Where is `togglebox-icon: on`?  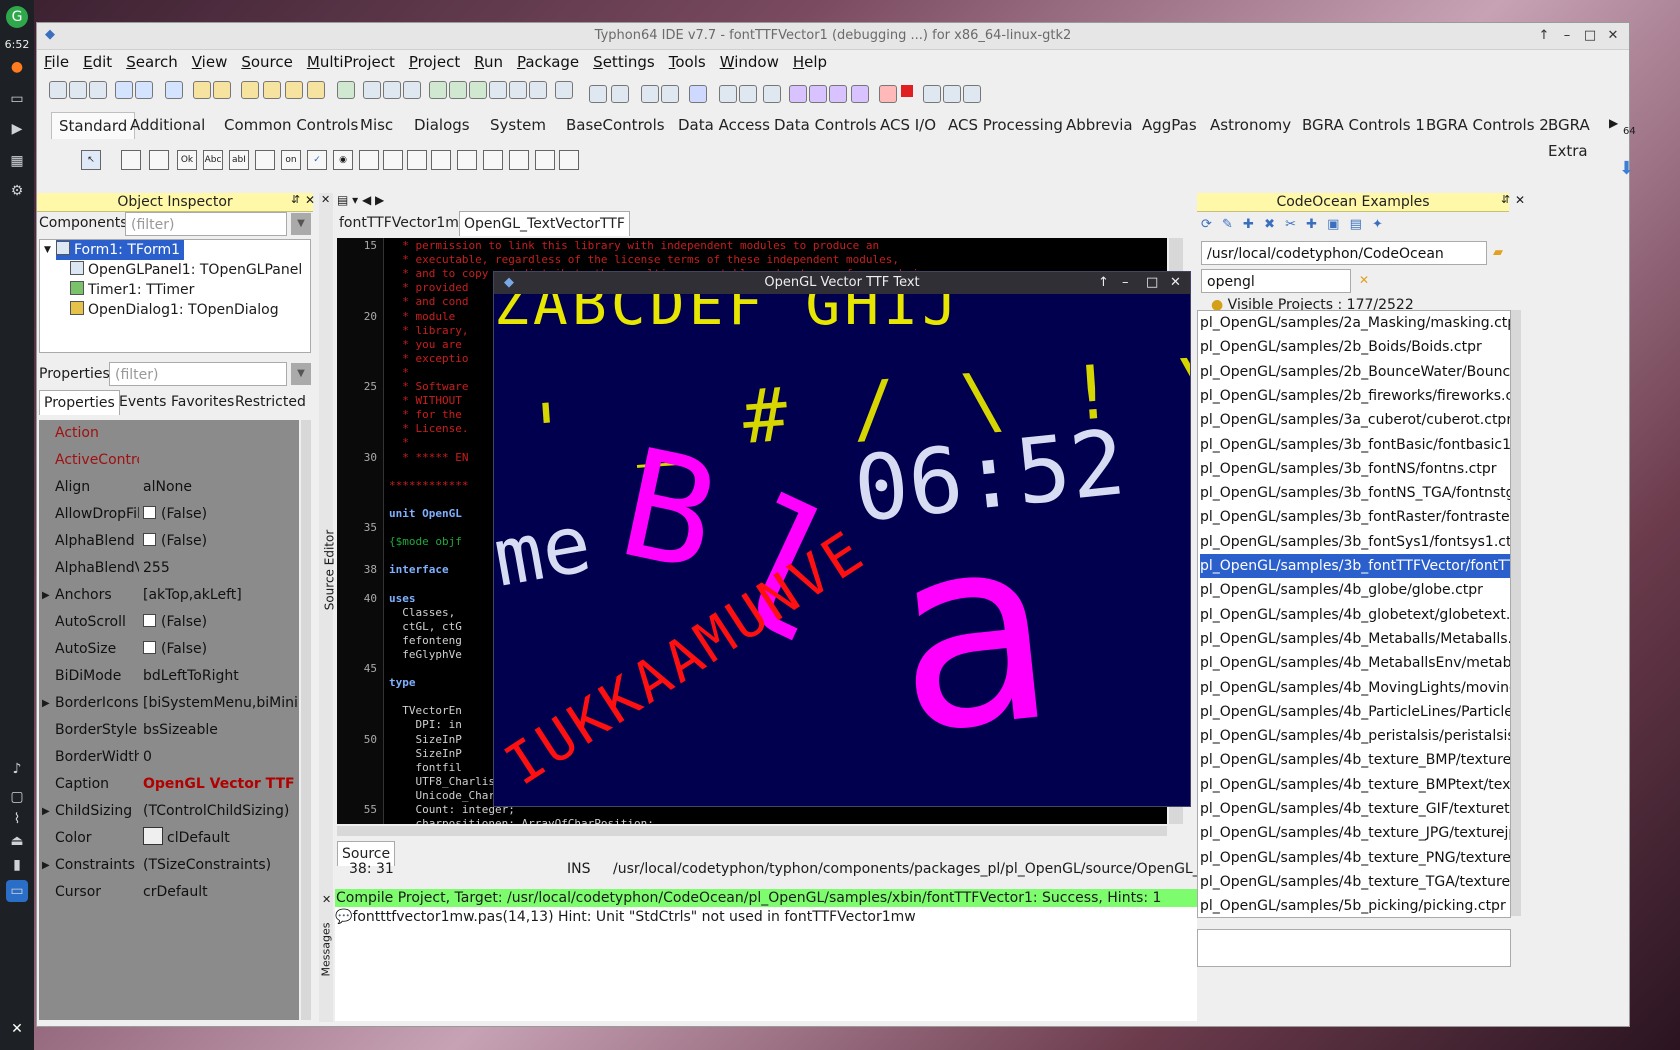
togglebox-icon: on is located at coordinates (291, 160).